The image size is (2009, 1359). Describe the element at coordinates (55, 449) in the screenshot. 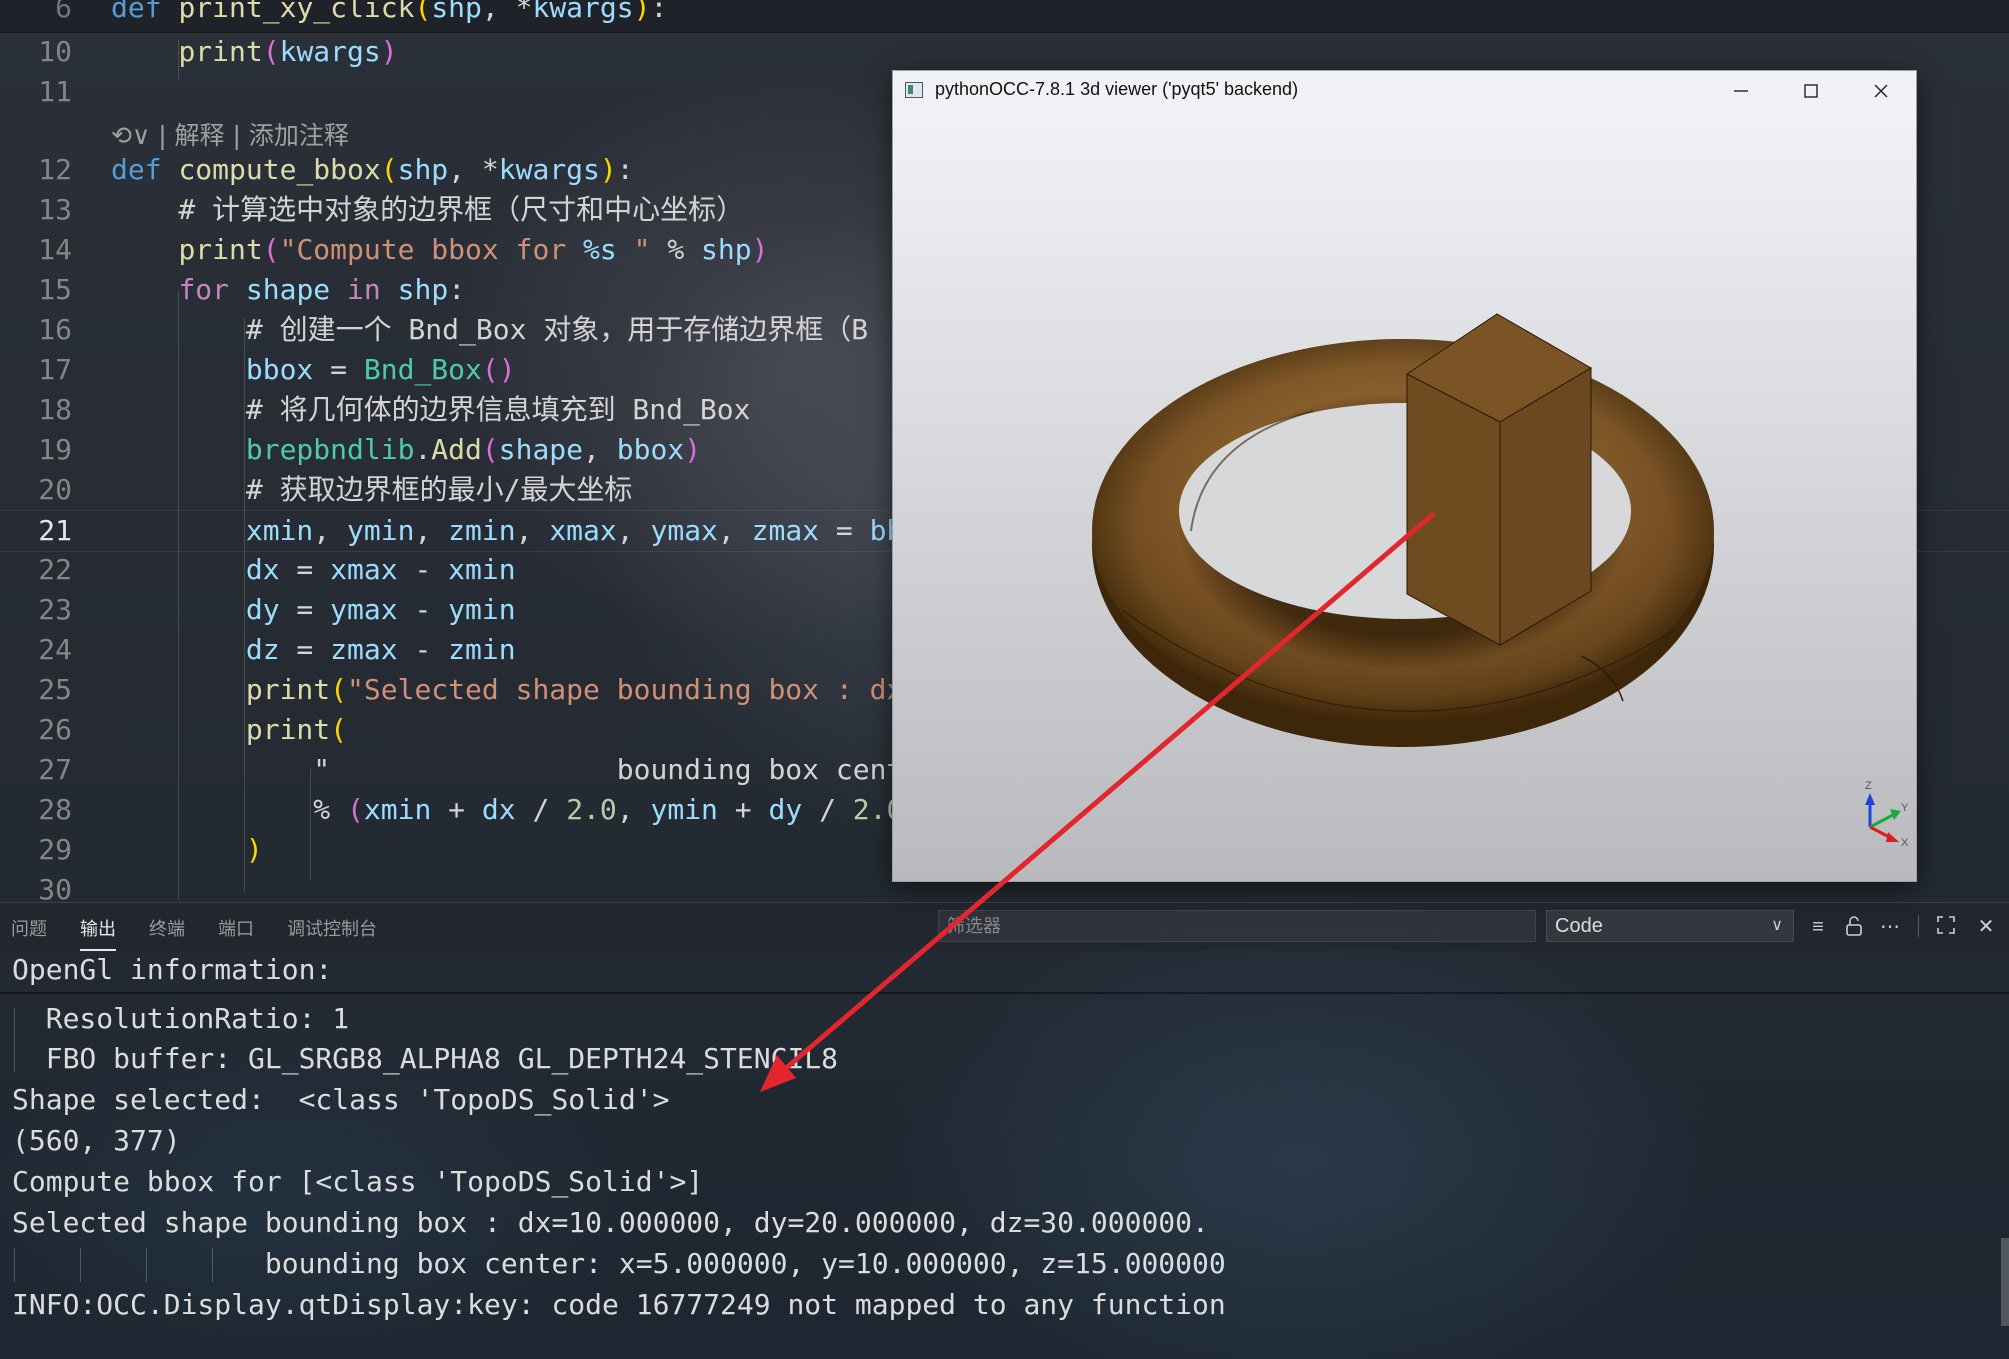

I see `line-number: 19` at that location.